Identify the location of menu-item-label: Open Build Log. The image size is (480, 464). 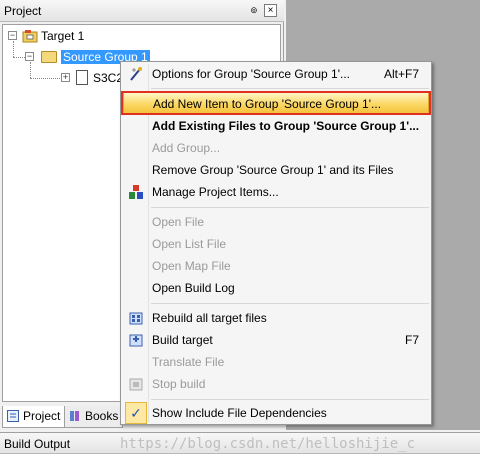
(193, 288).